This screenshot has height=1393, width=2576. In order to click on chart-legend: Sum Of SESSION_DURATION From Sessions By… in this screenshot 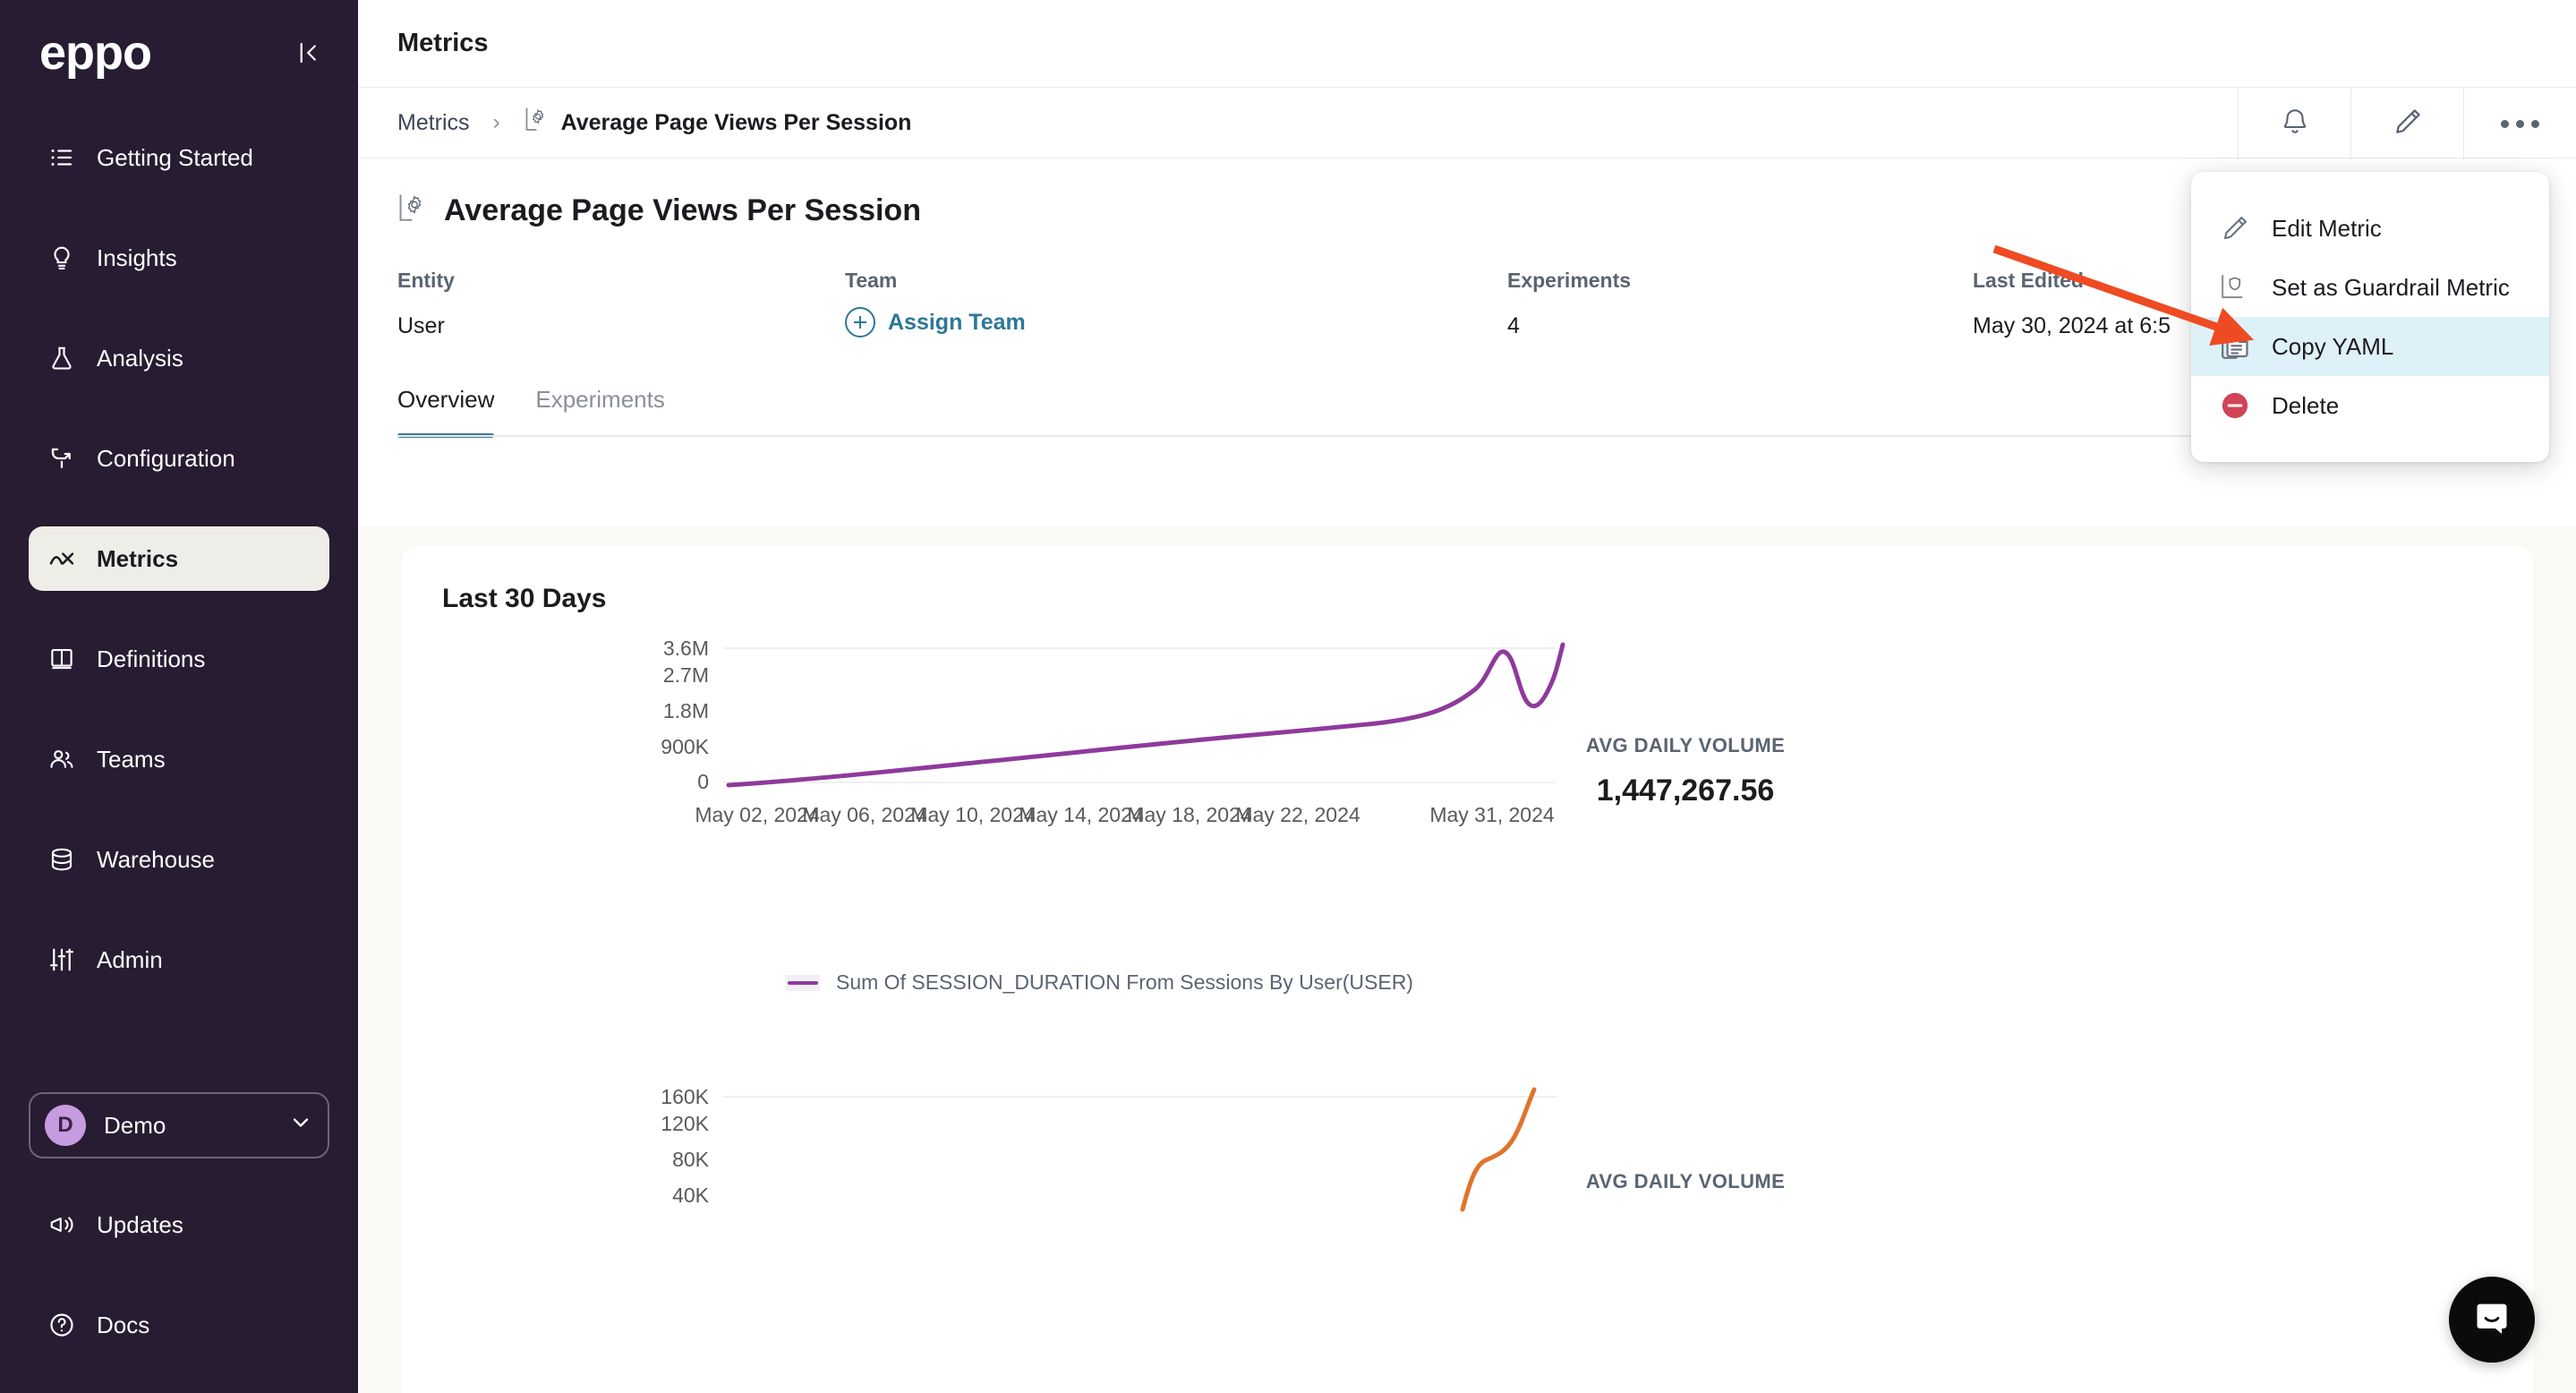, I will do `click(1467, 983)`.